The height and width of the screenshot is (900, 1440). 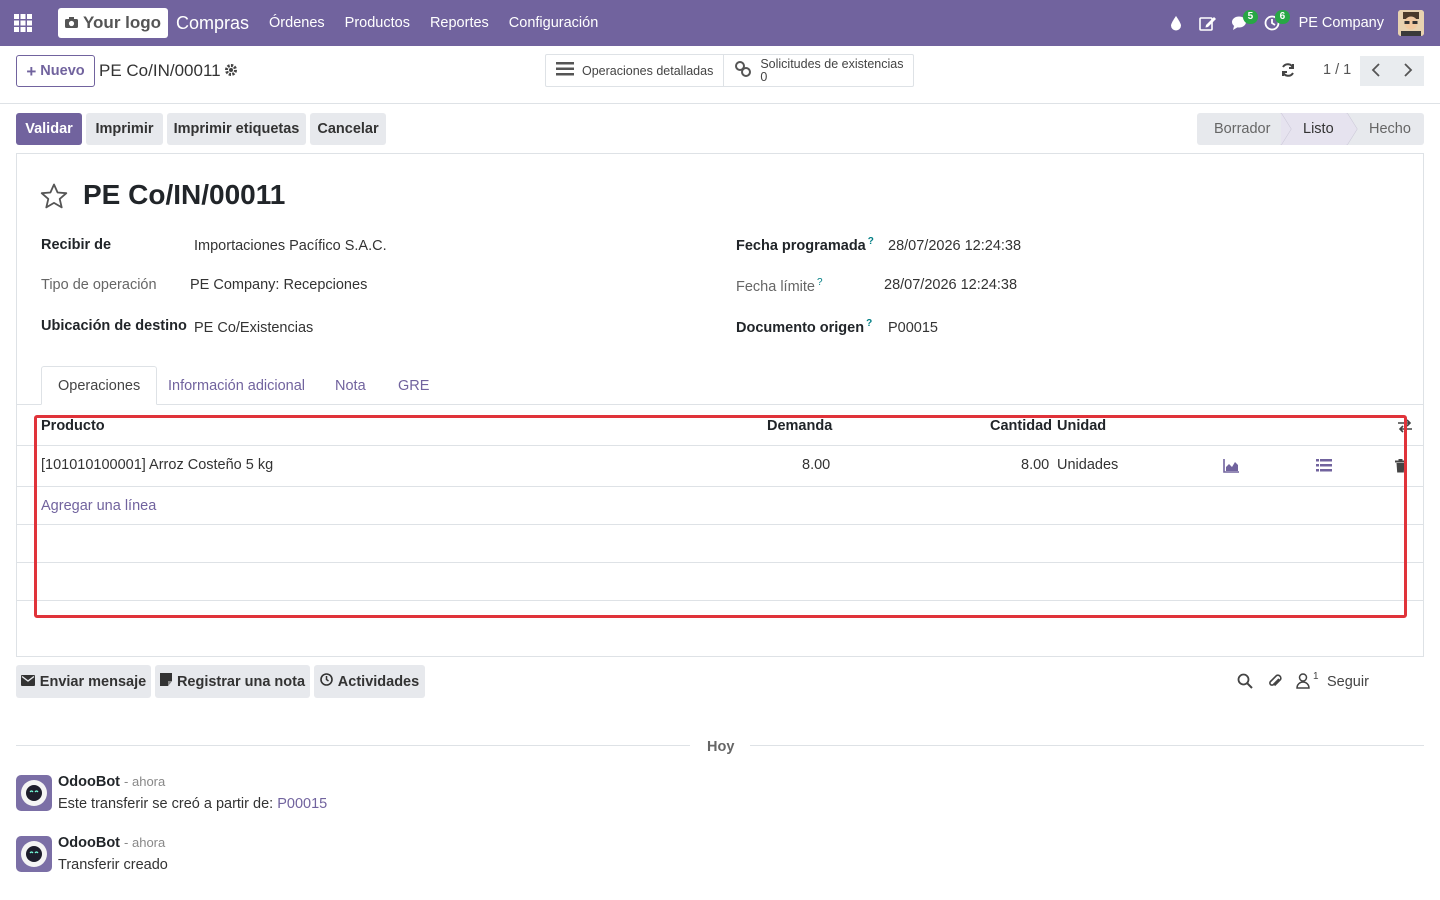 I want to click on detailed-operations-button: Operaciones detalladas, so click(x=634, y=70).